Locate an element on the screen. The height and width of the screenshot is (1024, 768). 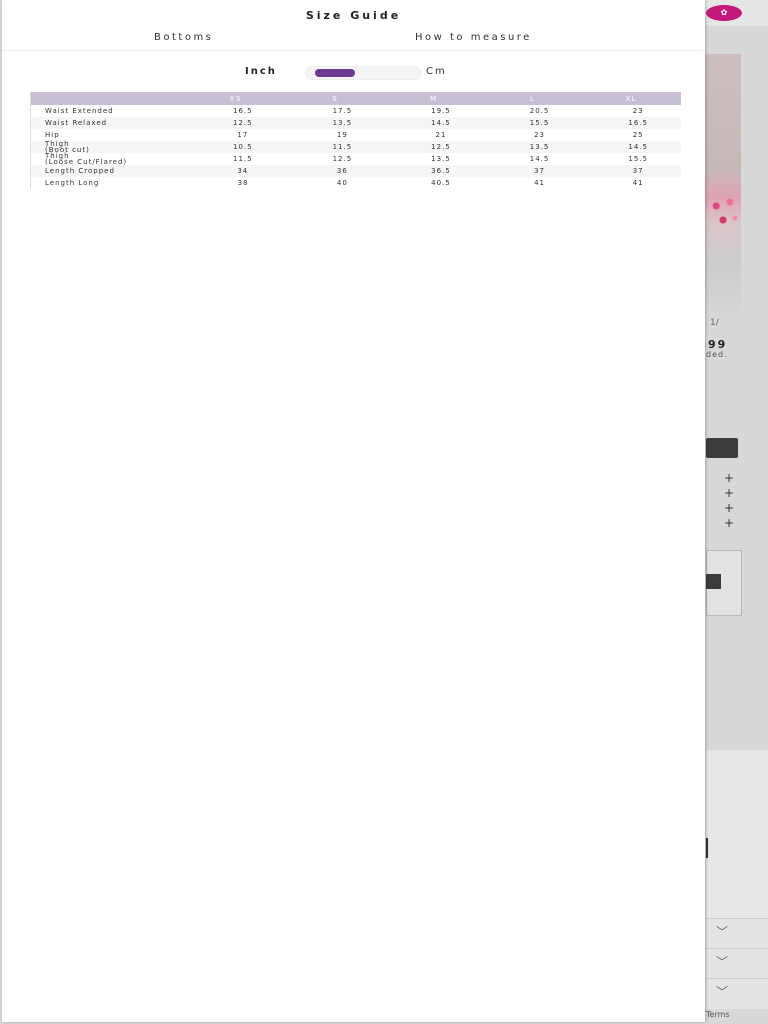
row-label-line: Waist Extended is located at coordinates (79, 111).